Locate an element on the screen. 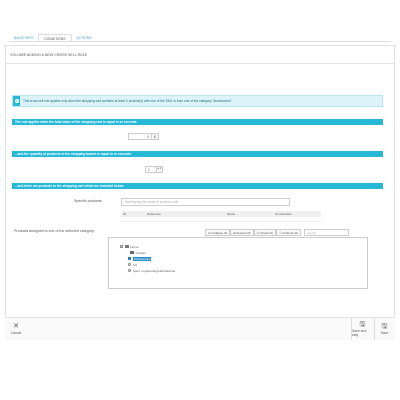 Image resolution: width=400 pixels, height=400 pixels. close-icon: ✕ is located at coordinates (16, 326).